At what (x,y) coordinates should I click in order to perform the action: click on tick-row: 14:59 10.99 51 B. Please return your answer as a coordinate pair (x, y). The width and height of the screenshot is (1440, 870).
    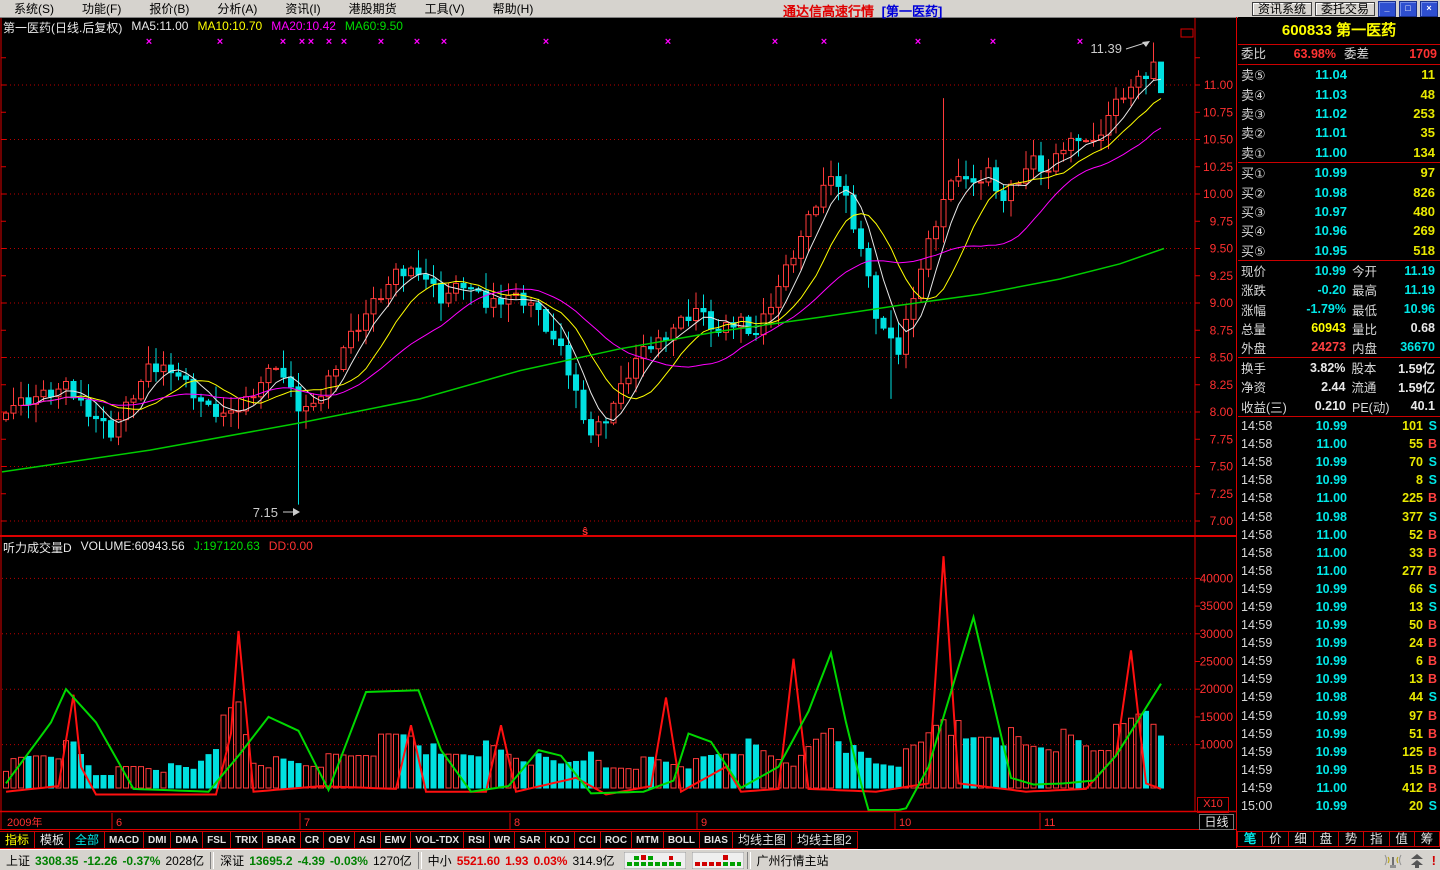
    Looking at the image, I should click on (1339, 733).